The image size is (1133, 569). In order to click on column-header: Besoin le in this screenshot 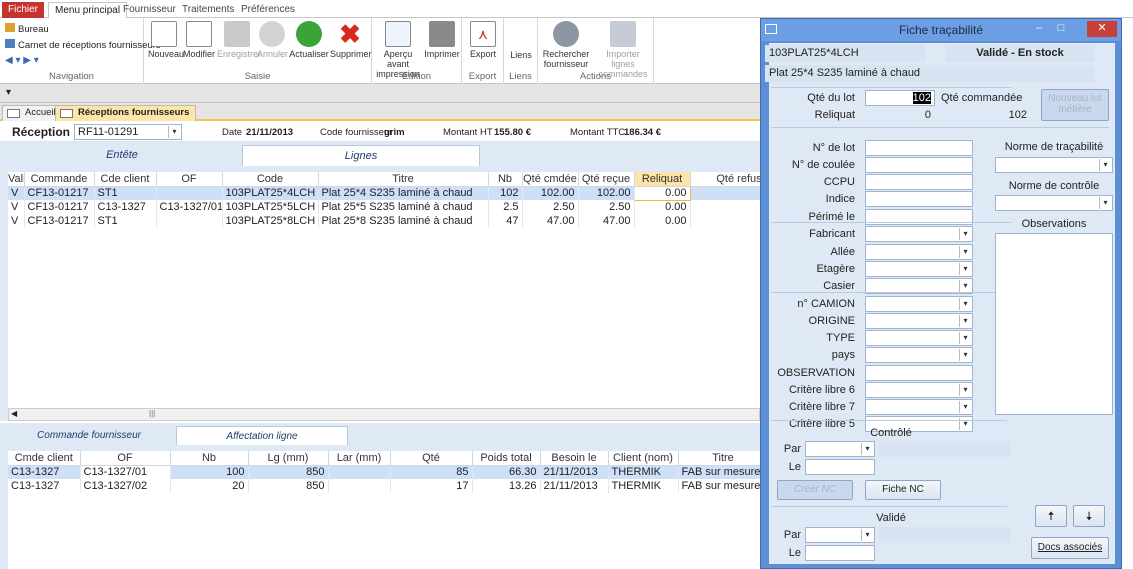, I will do `click(574, 458)`.